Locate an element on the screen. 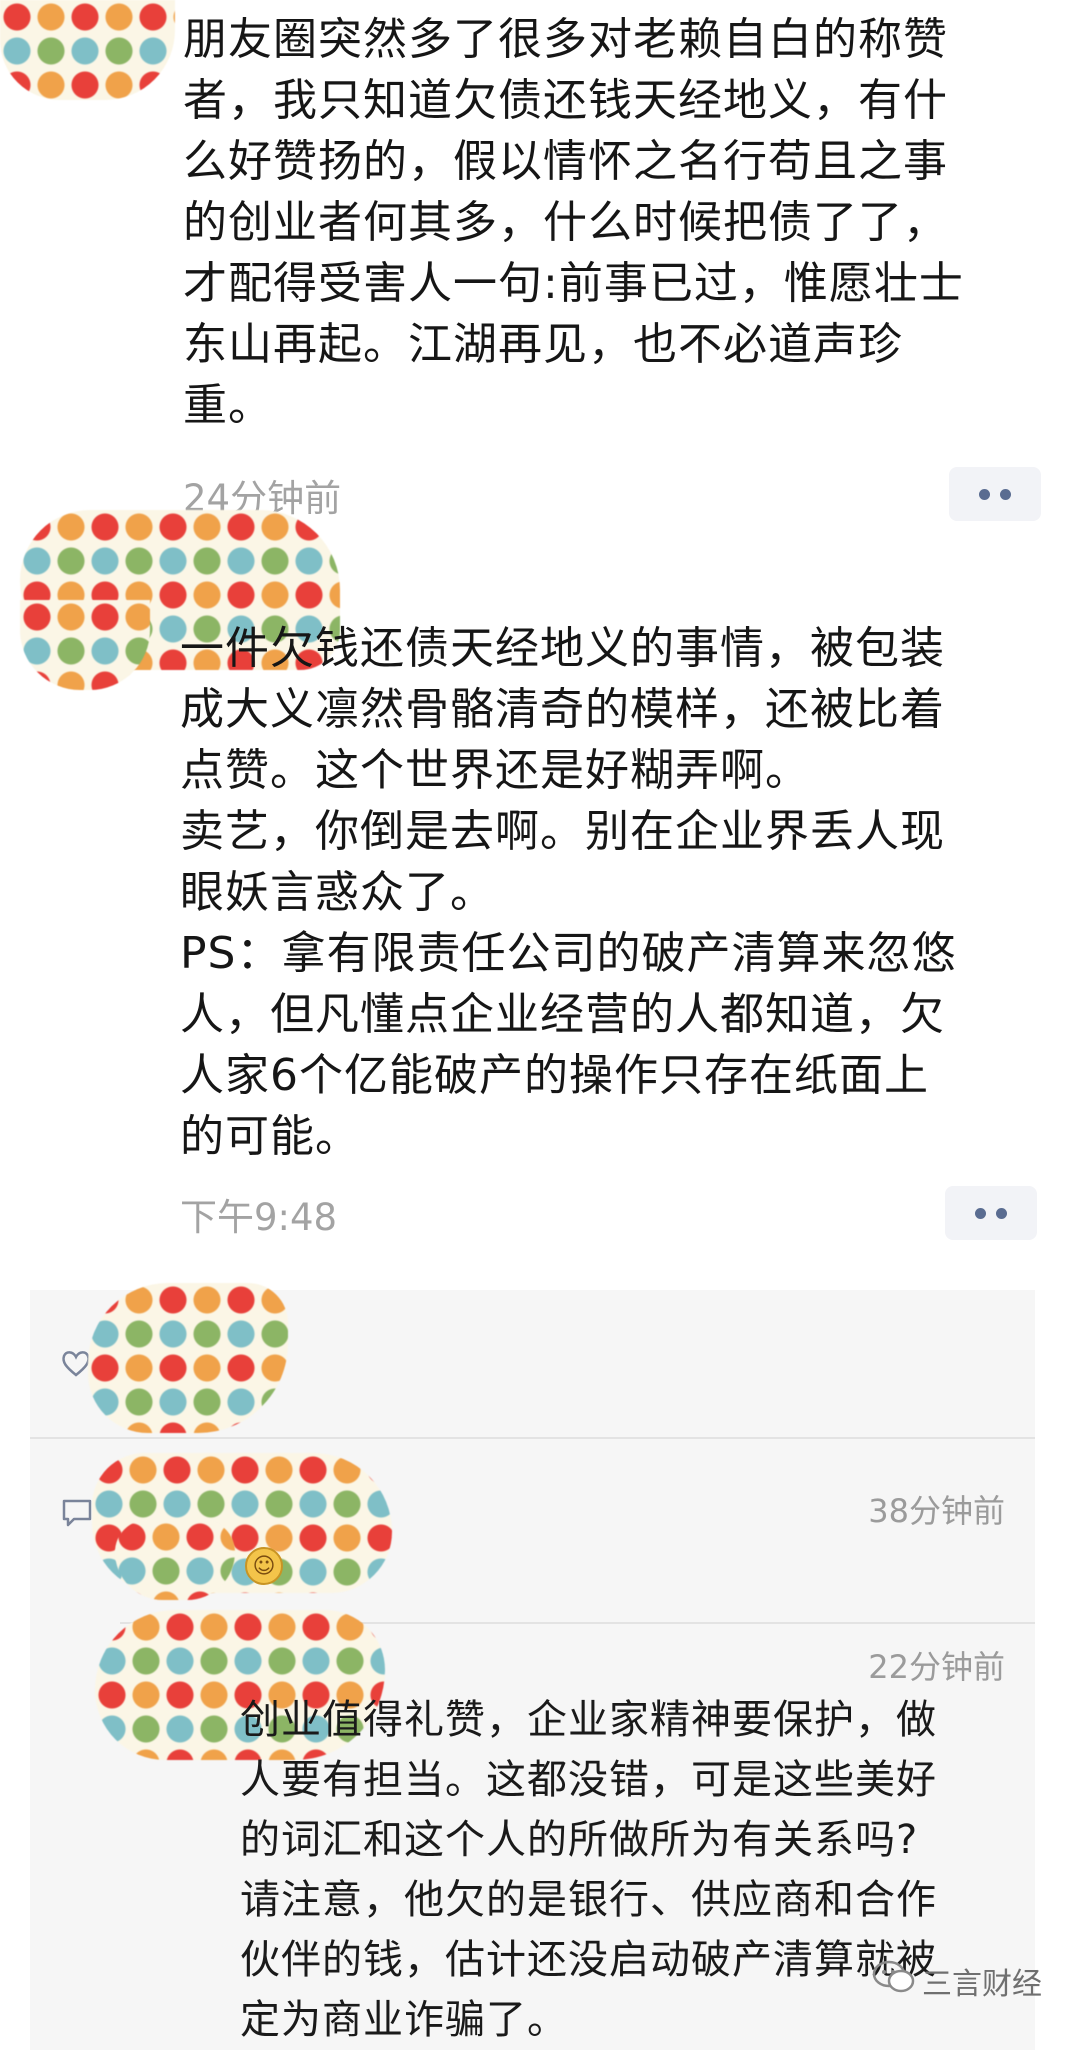 Image resolution: width=1080 pixels, height=2050 pixels. watermark: 三言财经 is located at coordinates (957, 1981).